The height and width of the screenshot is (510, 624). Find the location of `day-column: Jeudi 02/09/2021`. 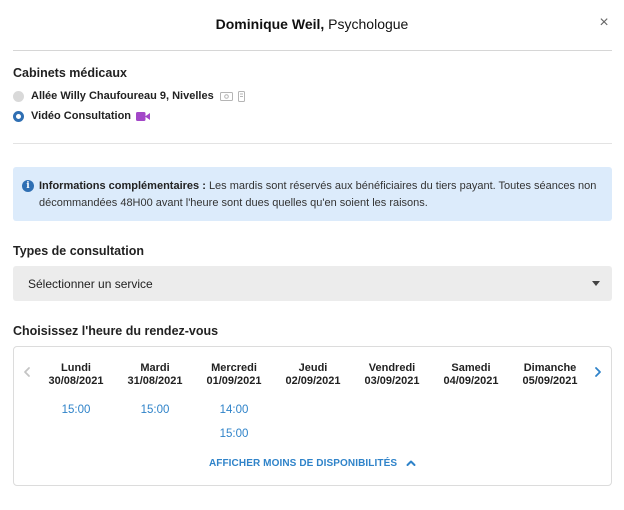

day-column: Jeudi 02/09/2021 is located at coordinates (313, 375).